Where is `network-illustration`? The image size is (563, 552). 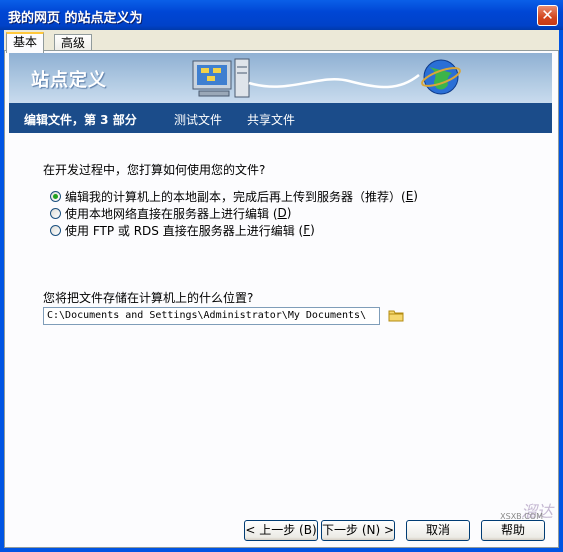
network-illustration is located at coordinates (326, 78).